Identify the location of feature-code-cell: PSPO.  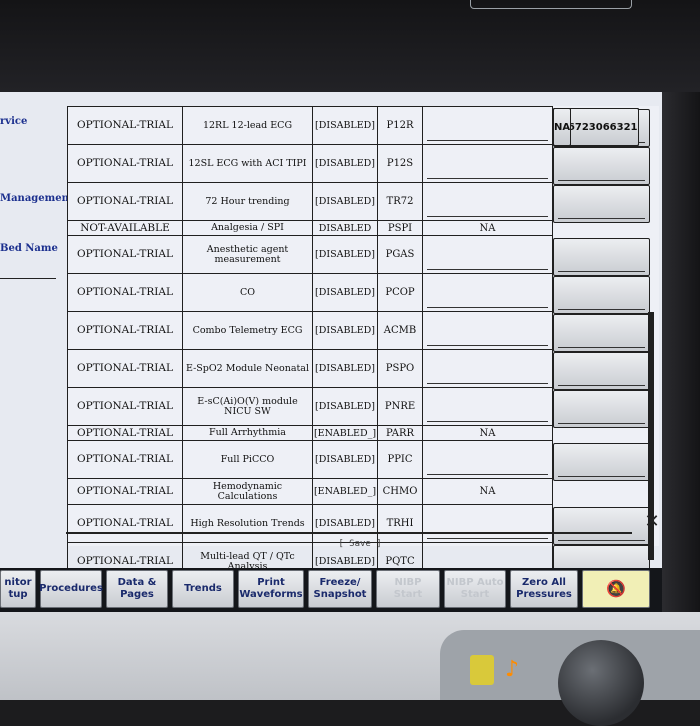
(400, 368).